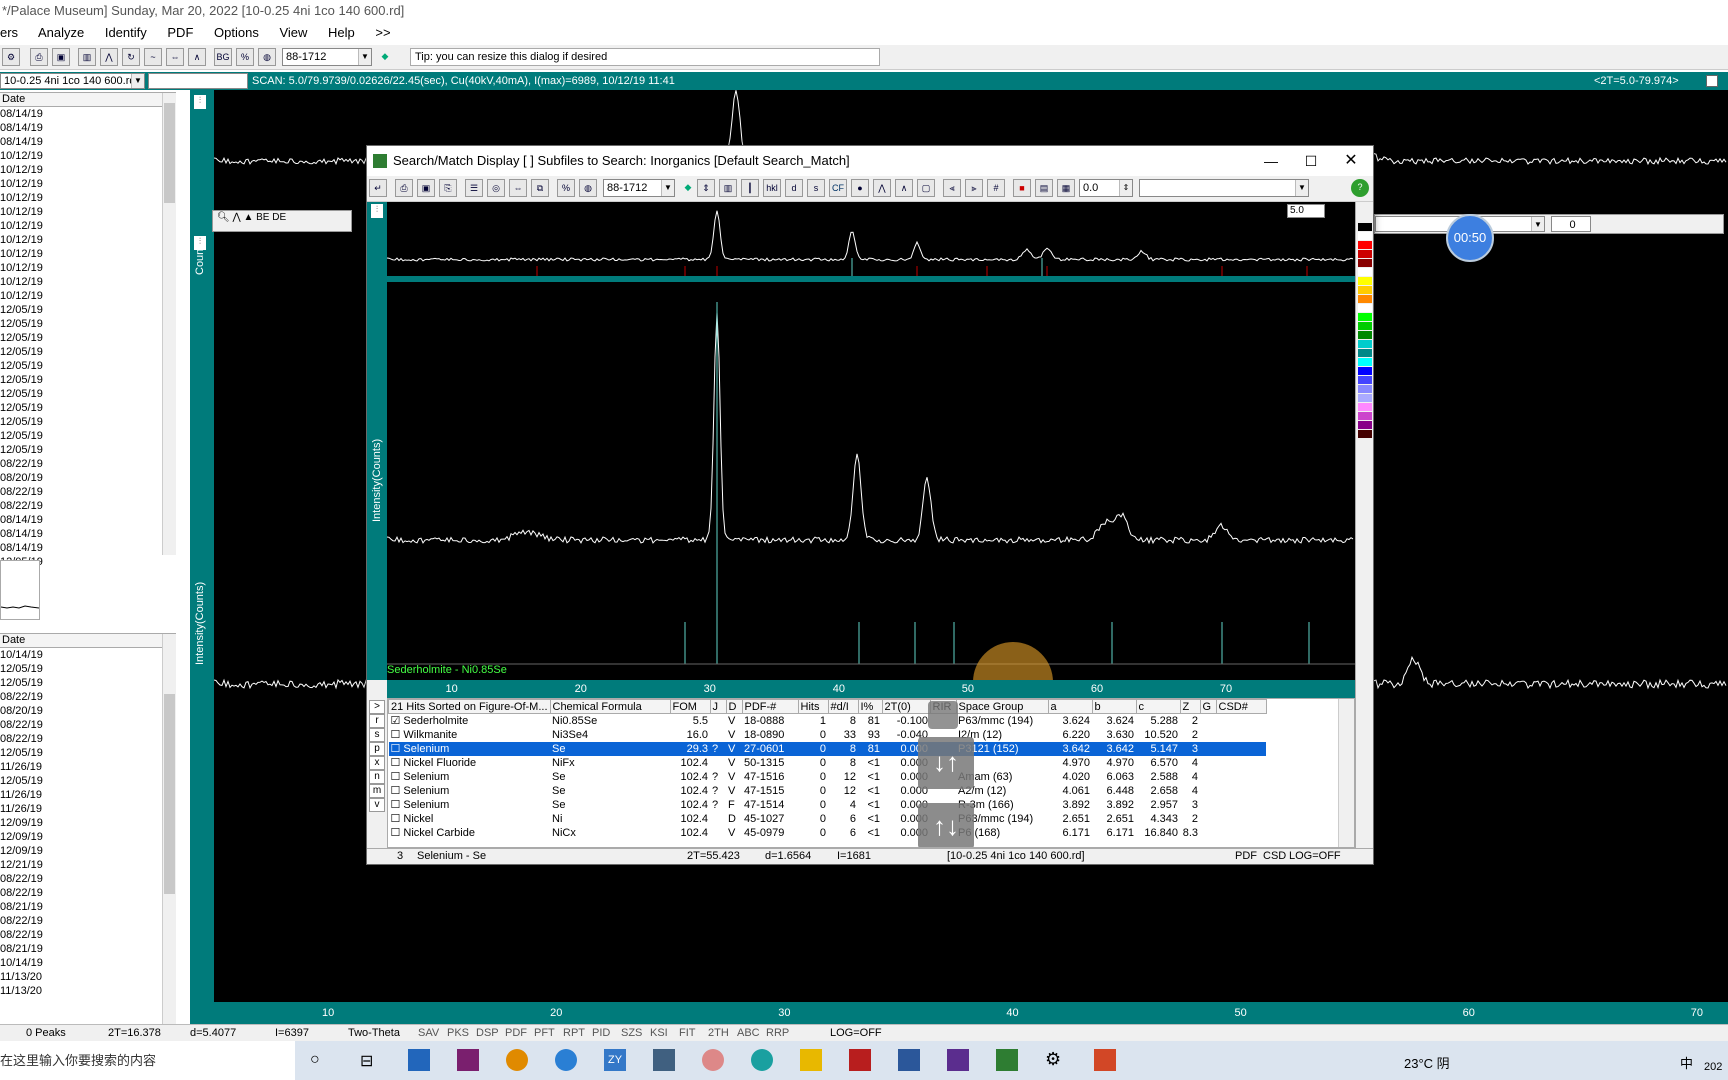  What do you see at coordinates (88, 641) in the screenshot?
I see `lower-date-header: Date` at bounding box center [88, 641].